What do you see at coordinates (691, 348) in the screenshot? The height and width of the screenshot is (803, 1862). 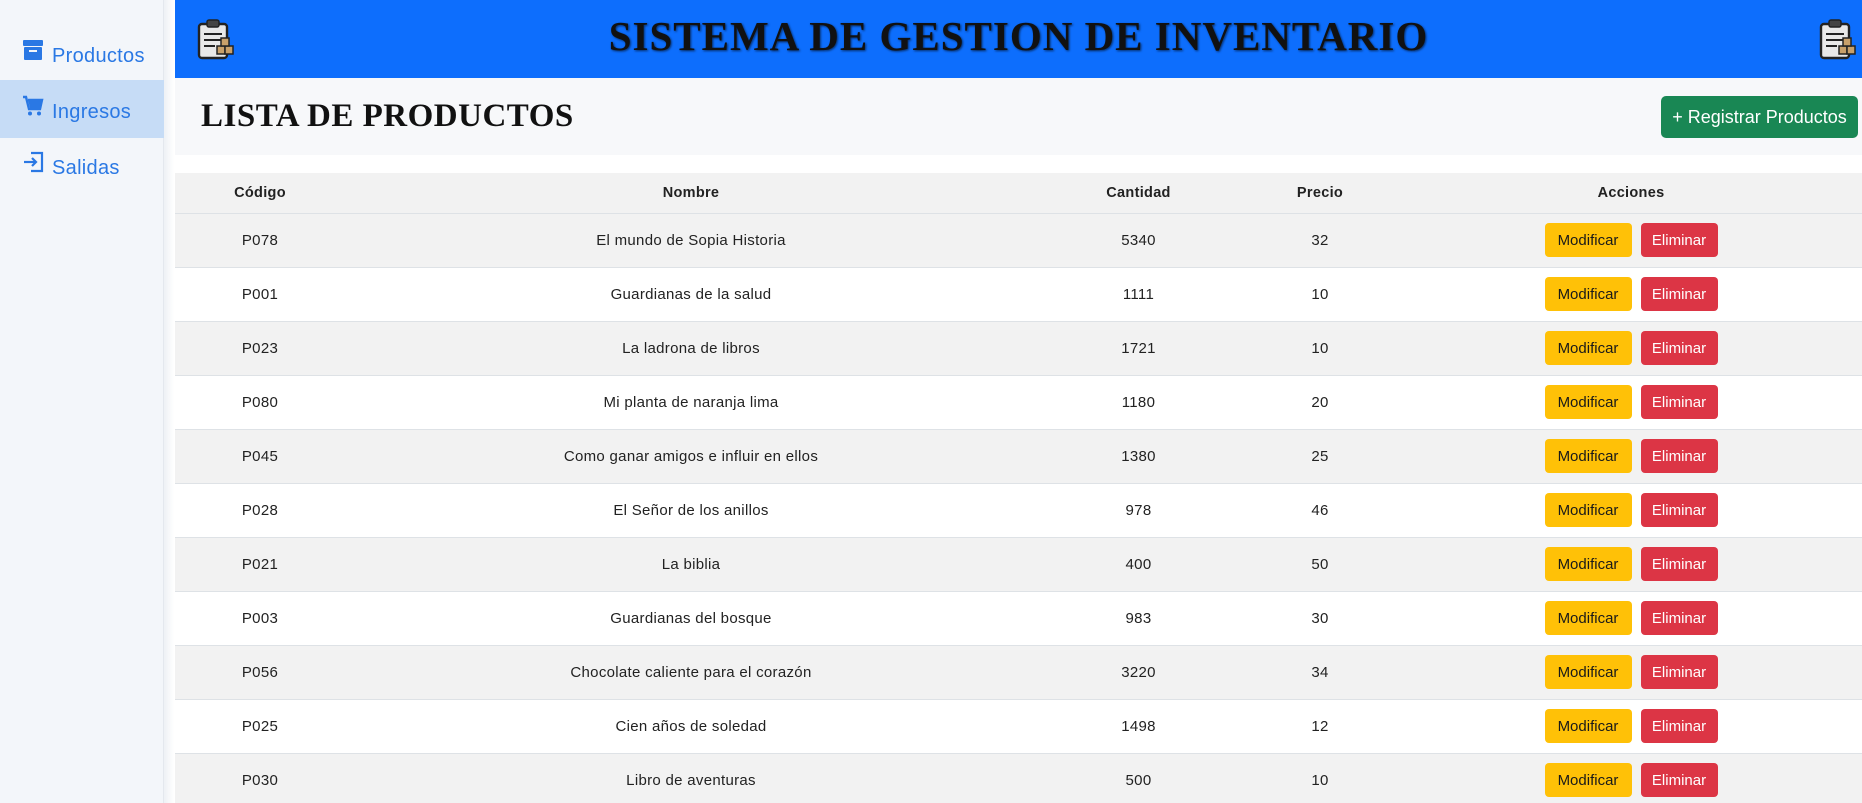 I see `cell-name: La ladrona de libros` at bounding box center [691, 348].